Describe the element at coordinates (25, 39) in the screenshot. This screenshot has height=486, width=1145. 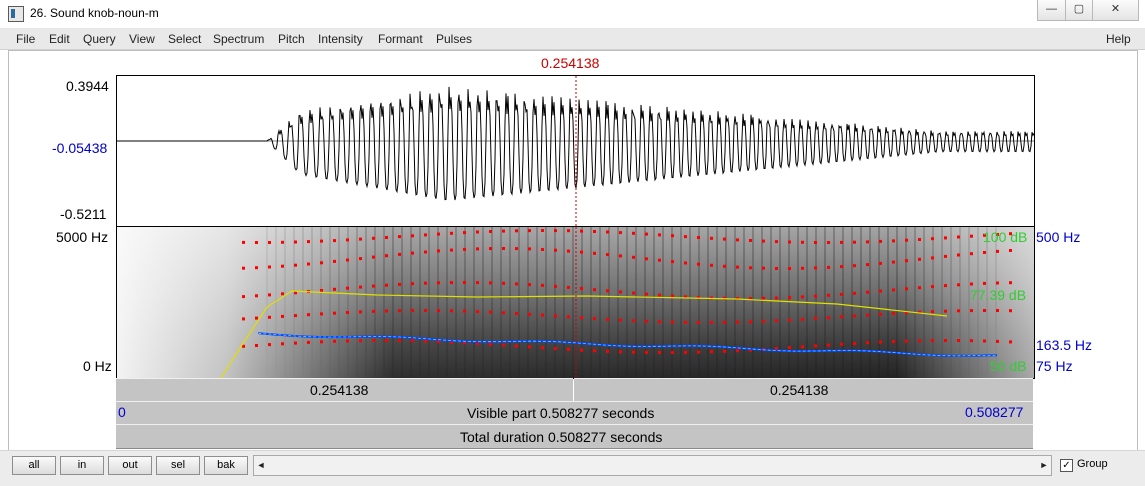
I see `menu-file: File` at that location.